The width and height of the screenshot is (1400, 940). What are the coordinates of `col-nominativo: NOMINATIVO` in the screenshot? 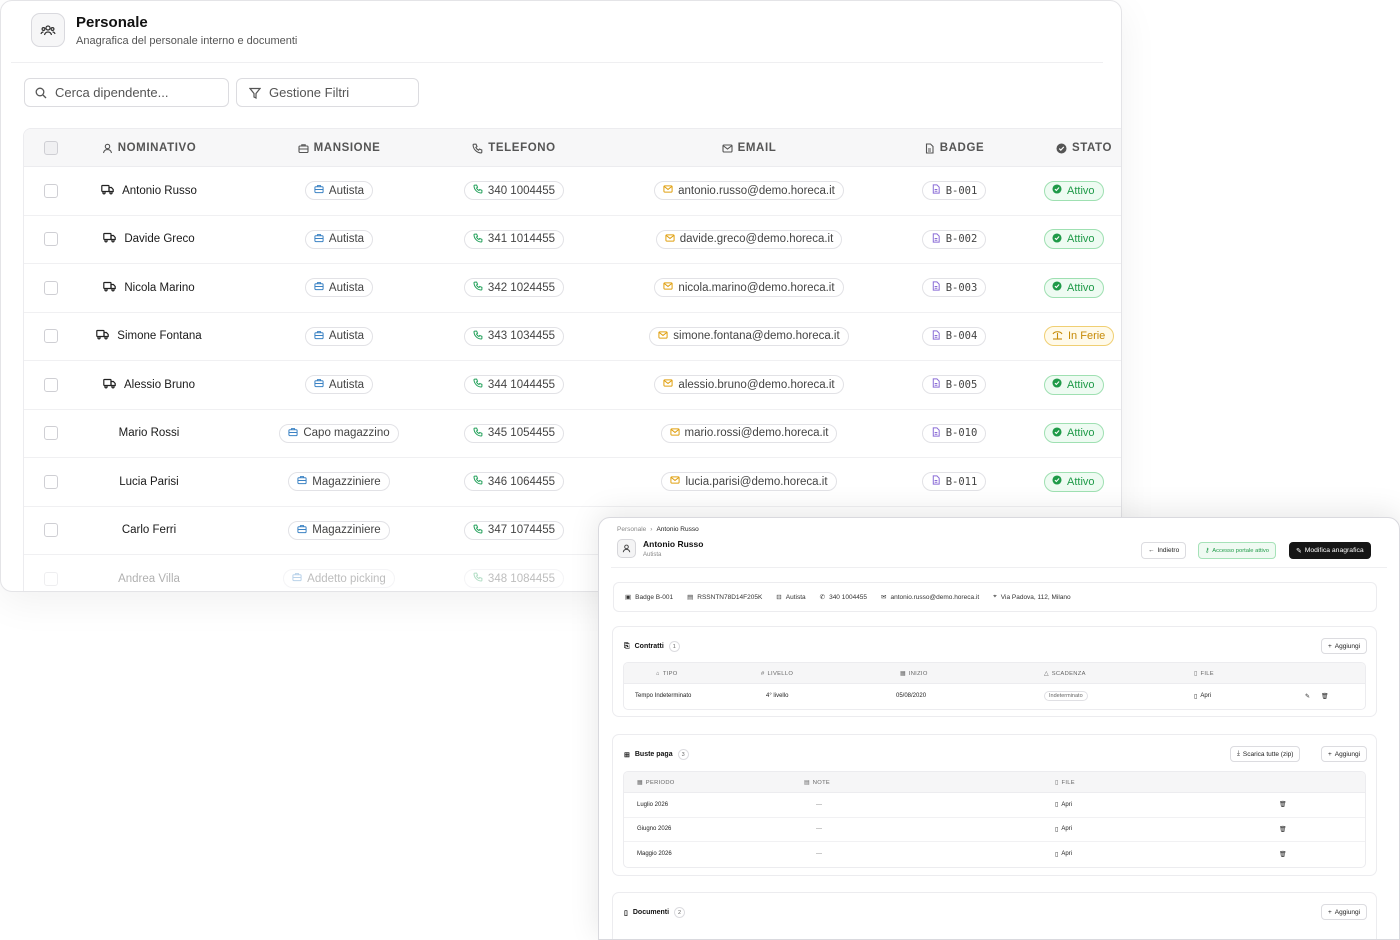 It's located at (149, 148).